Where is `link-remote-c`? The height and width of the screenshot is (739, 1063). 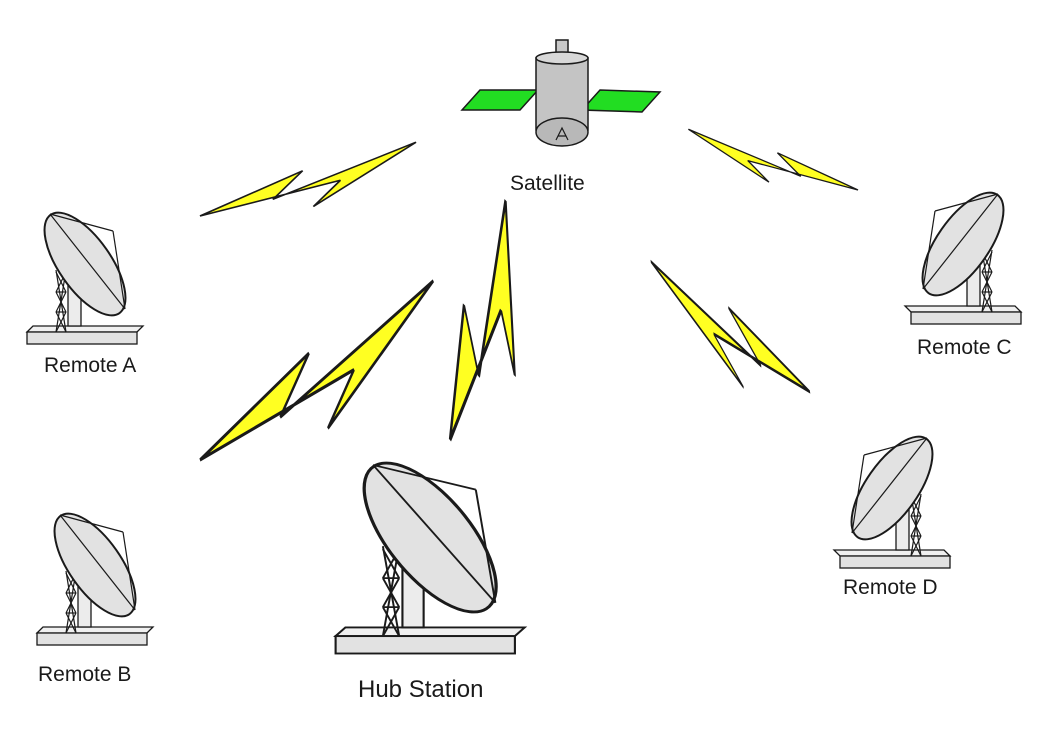
link-remote-c is located at coordinates (773, 159).